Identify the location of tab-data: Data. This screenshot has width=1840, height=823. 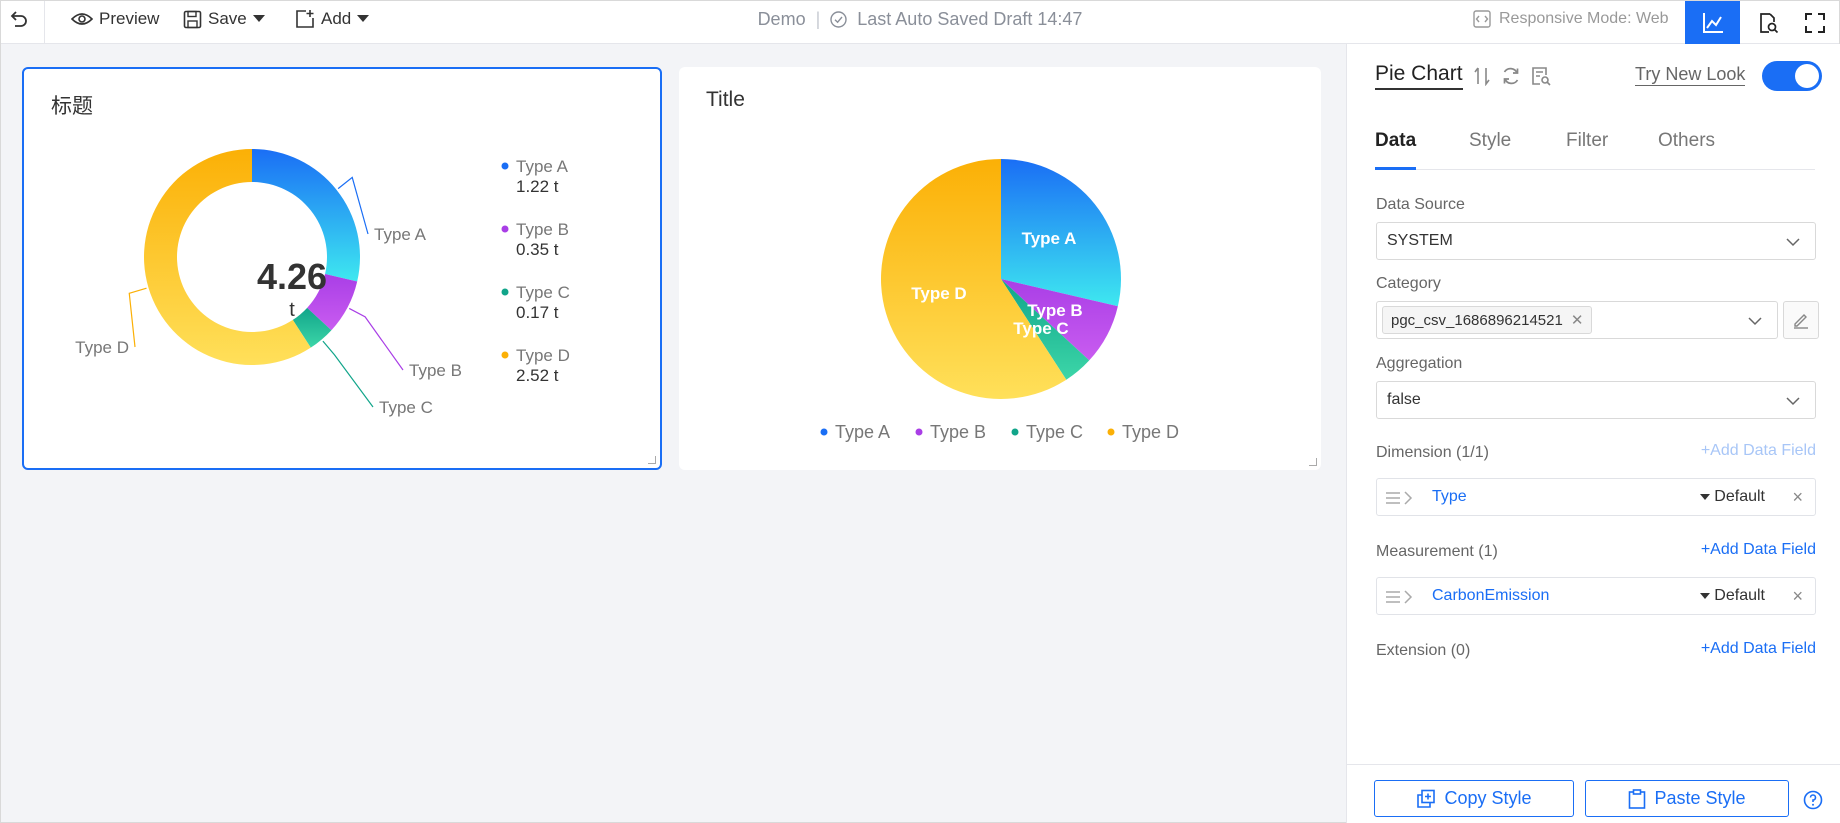
(1396, 148).